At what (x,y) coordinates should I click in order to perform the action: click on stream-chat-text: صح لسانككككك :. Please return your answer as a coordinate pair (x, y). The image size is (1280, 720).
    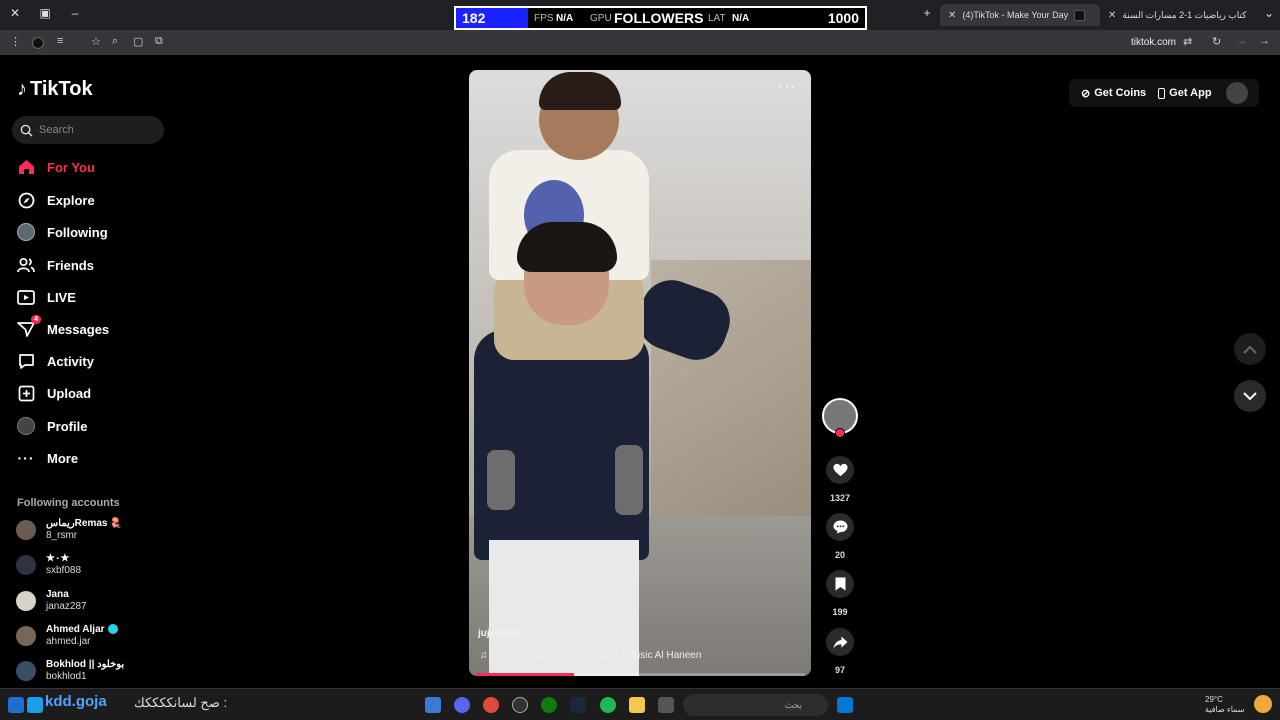
    Looking at the image, I should click on (181, 702).